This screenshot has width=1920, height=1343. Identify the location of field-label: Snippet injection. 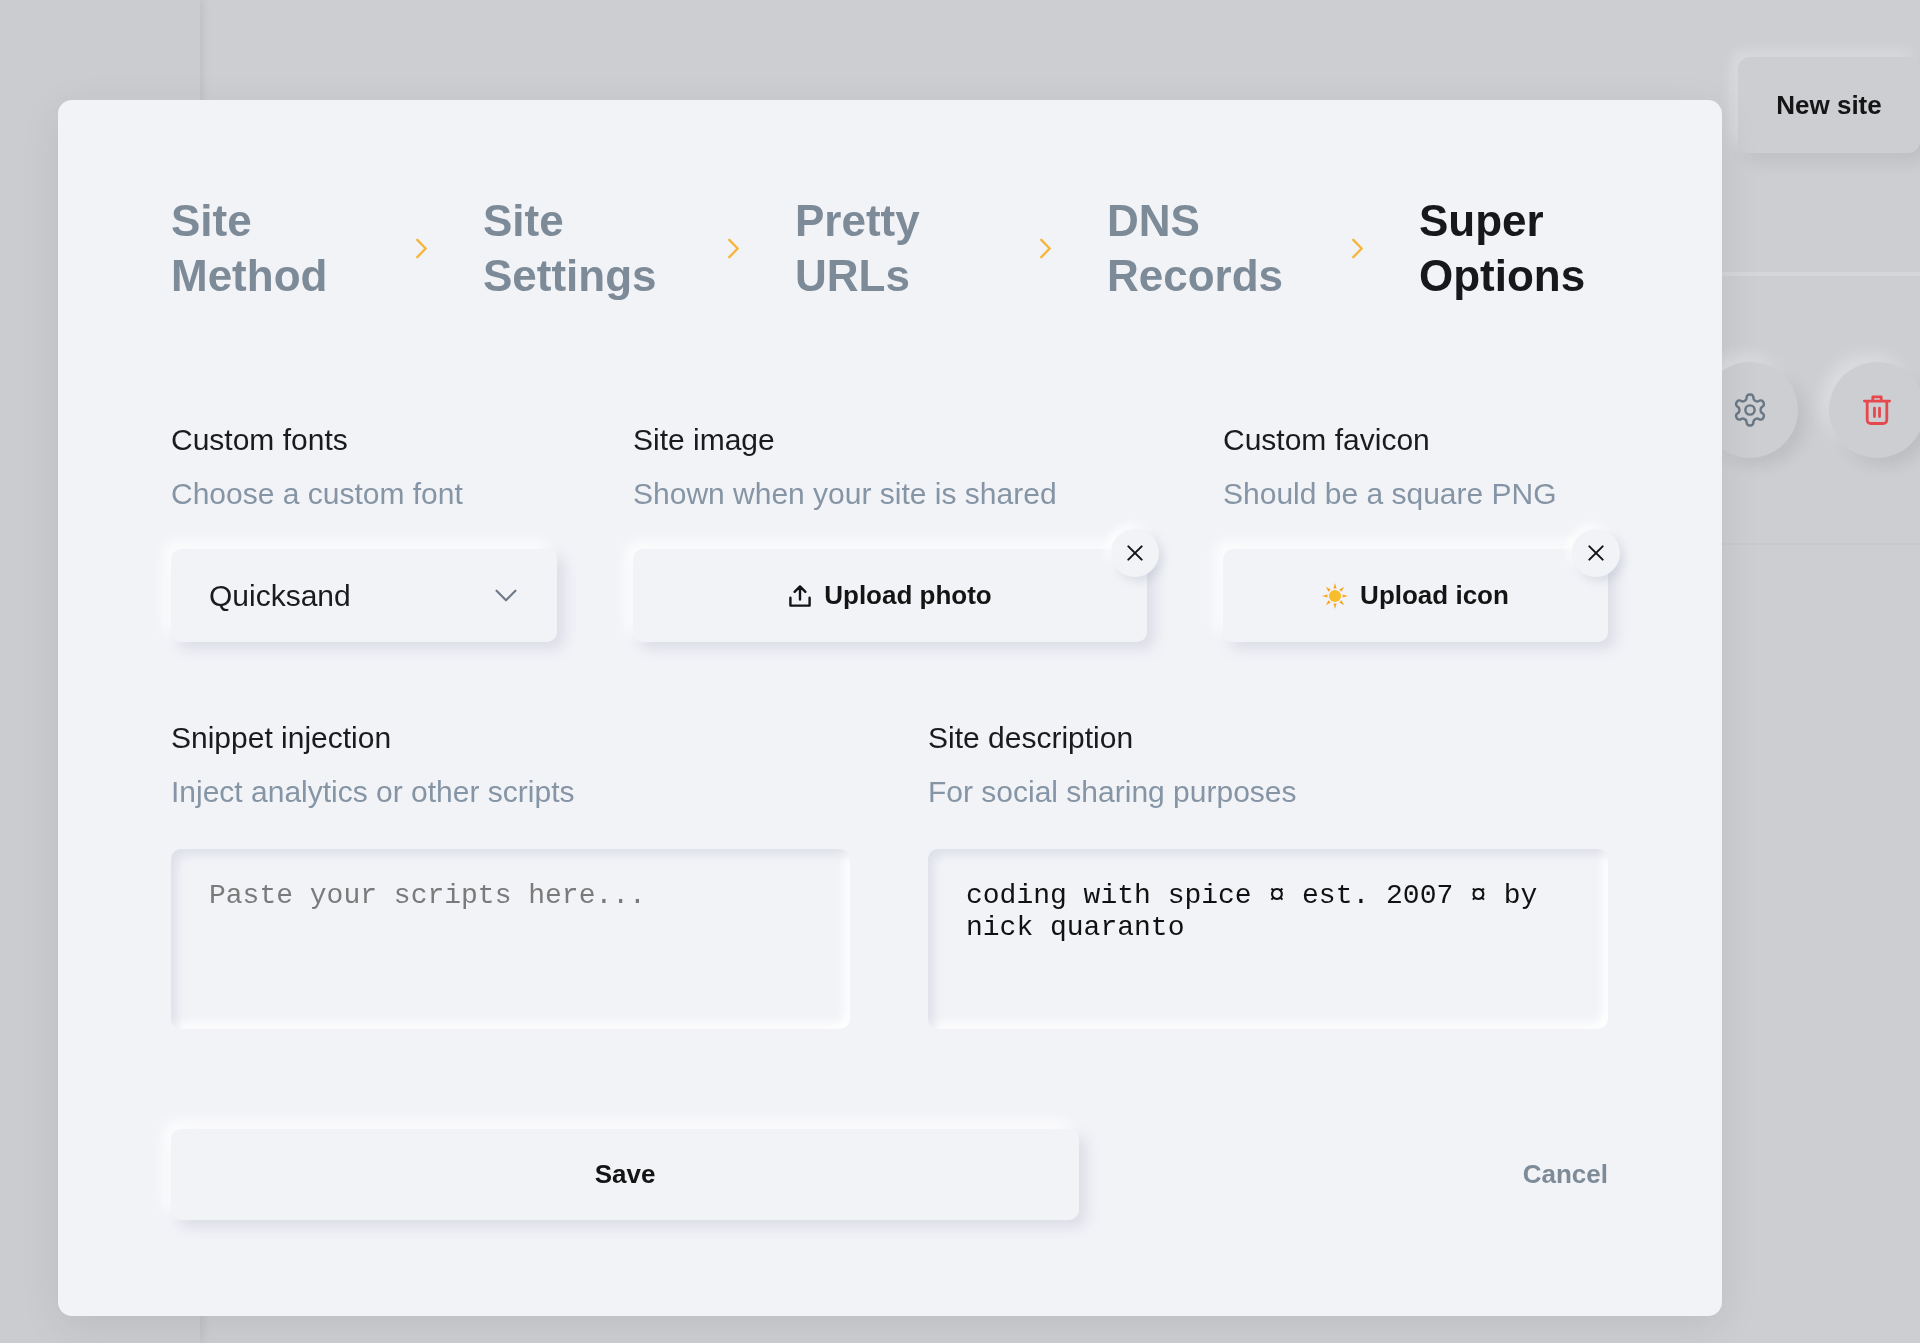
(282, 738).